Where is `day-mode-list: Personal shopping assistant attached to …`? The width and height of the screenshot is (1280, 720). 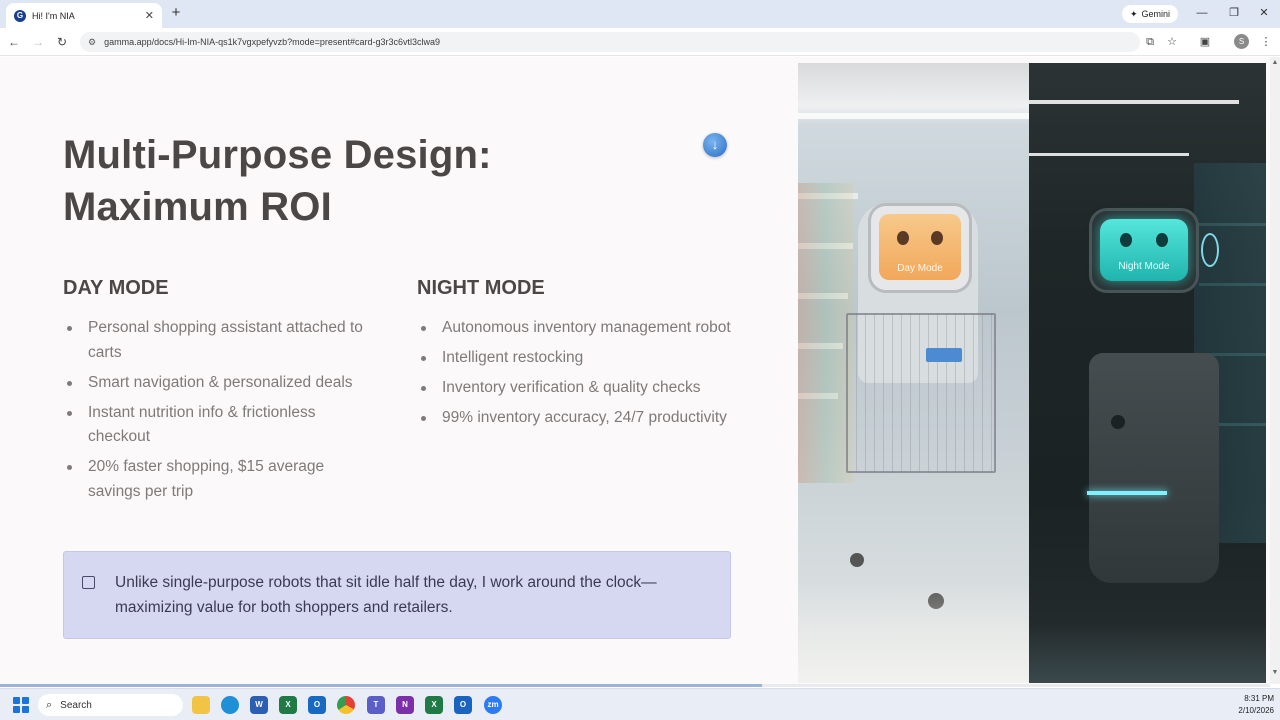 day-mode-list: Personal shopping assistant attached to … is located at coordinates (218, 410).